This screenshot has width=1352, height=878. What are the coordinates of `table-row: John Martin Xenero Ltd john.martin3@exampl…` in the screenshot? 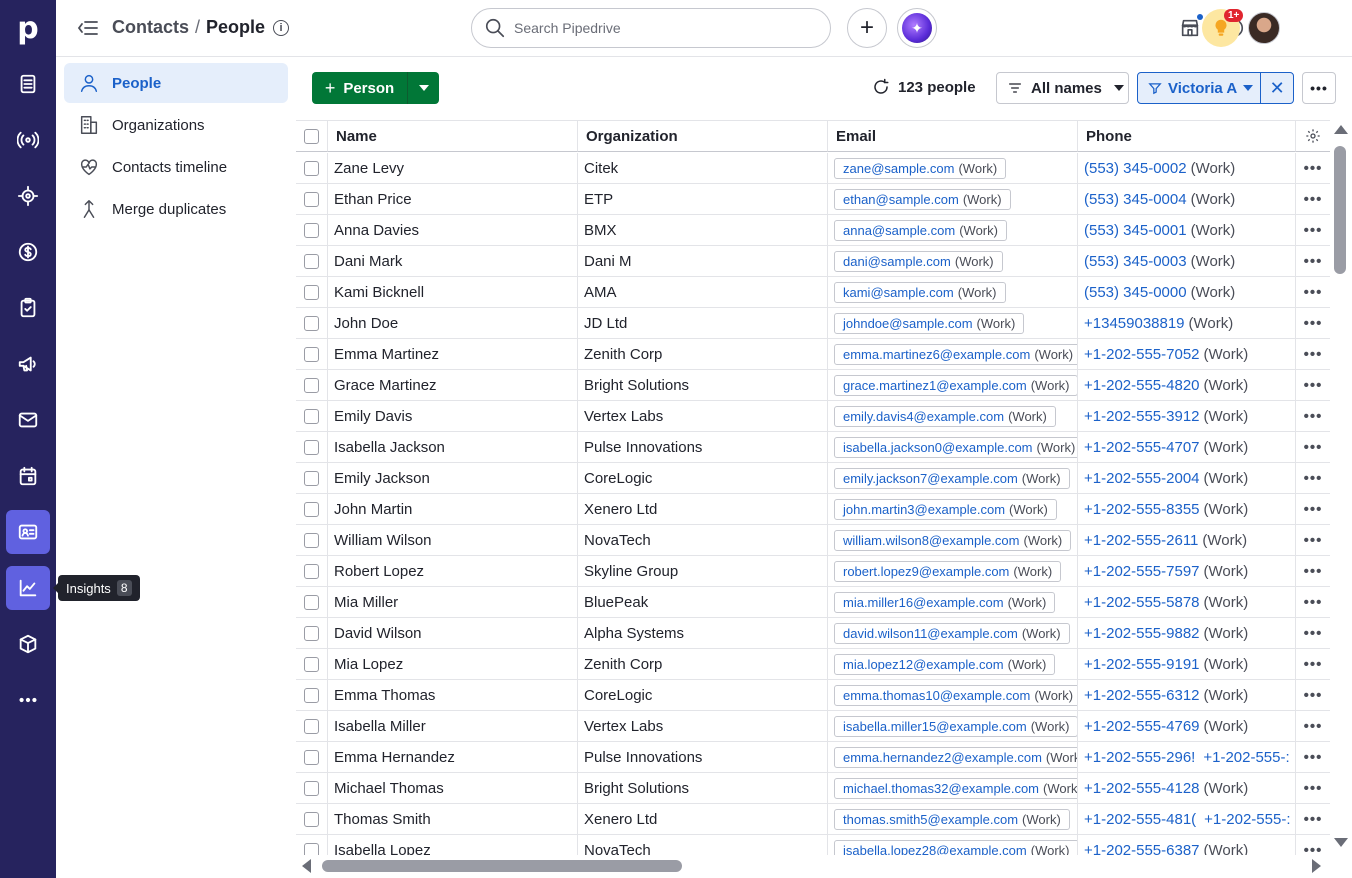 It's located at (813, 509).